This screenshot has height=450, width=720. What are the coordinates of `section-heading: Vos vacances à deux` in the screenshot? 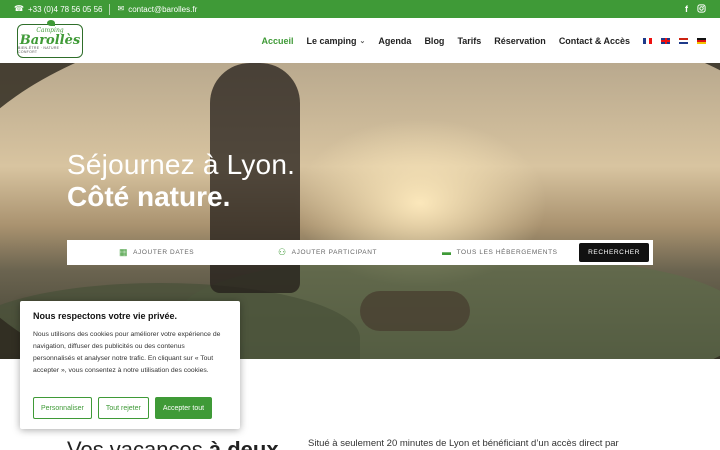 It's located at (173, 443).